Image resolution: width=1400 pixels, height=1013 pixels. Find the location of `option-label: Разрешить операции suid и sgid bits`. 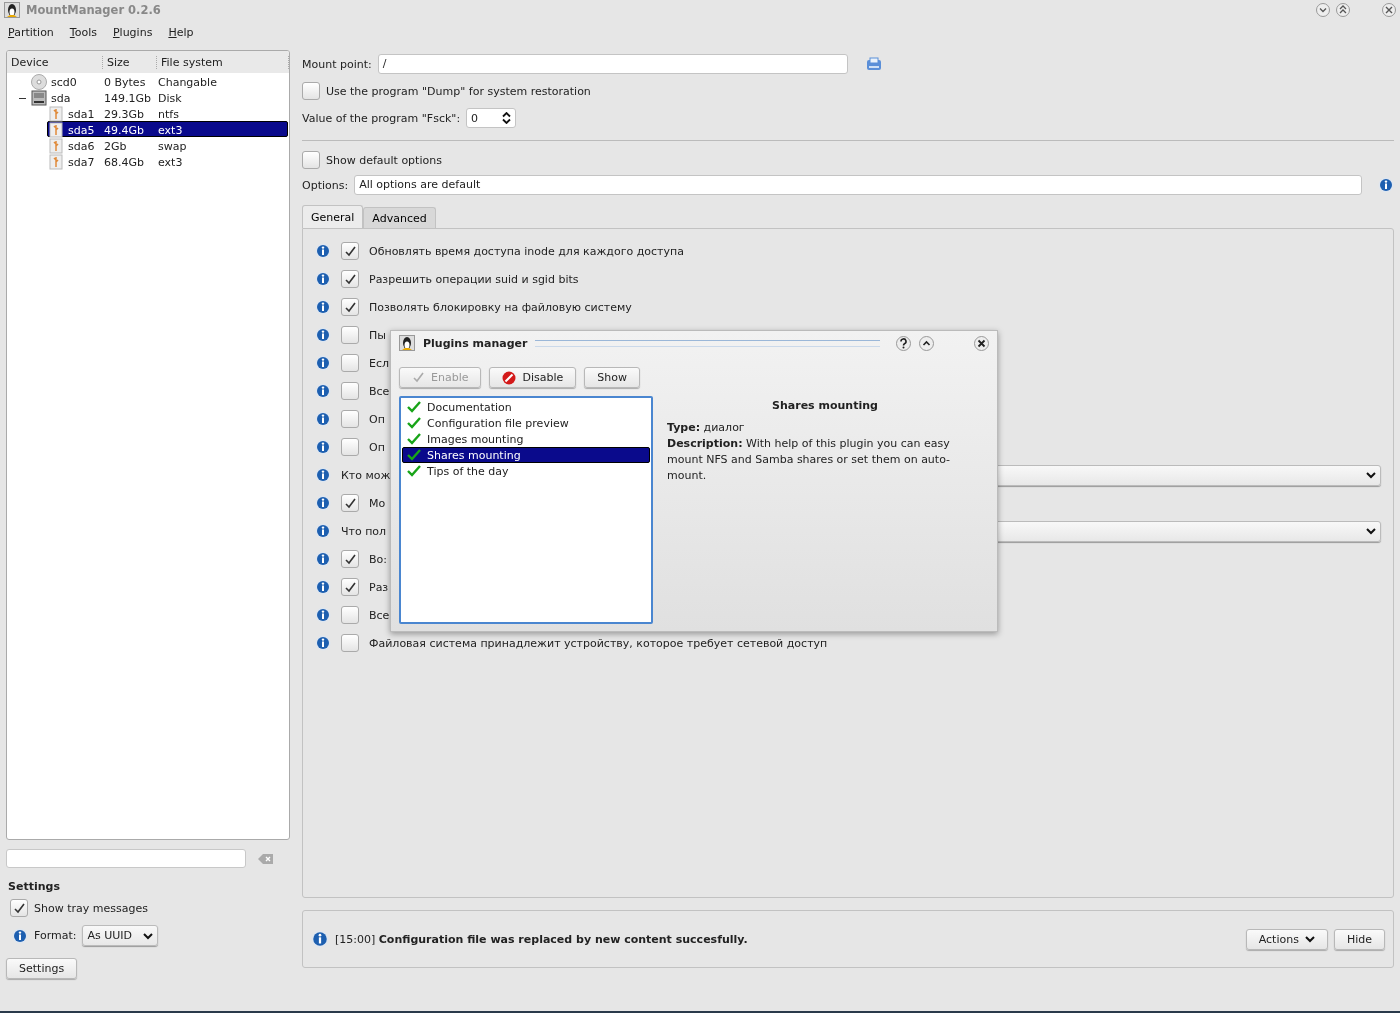

option-label: Разрешить операции suid и sgid bits is located at coordinates (474, 279).